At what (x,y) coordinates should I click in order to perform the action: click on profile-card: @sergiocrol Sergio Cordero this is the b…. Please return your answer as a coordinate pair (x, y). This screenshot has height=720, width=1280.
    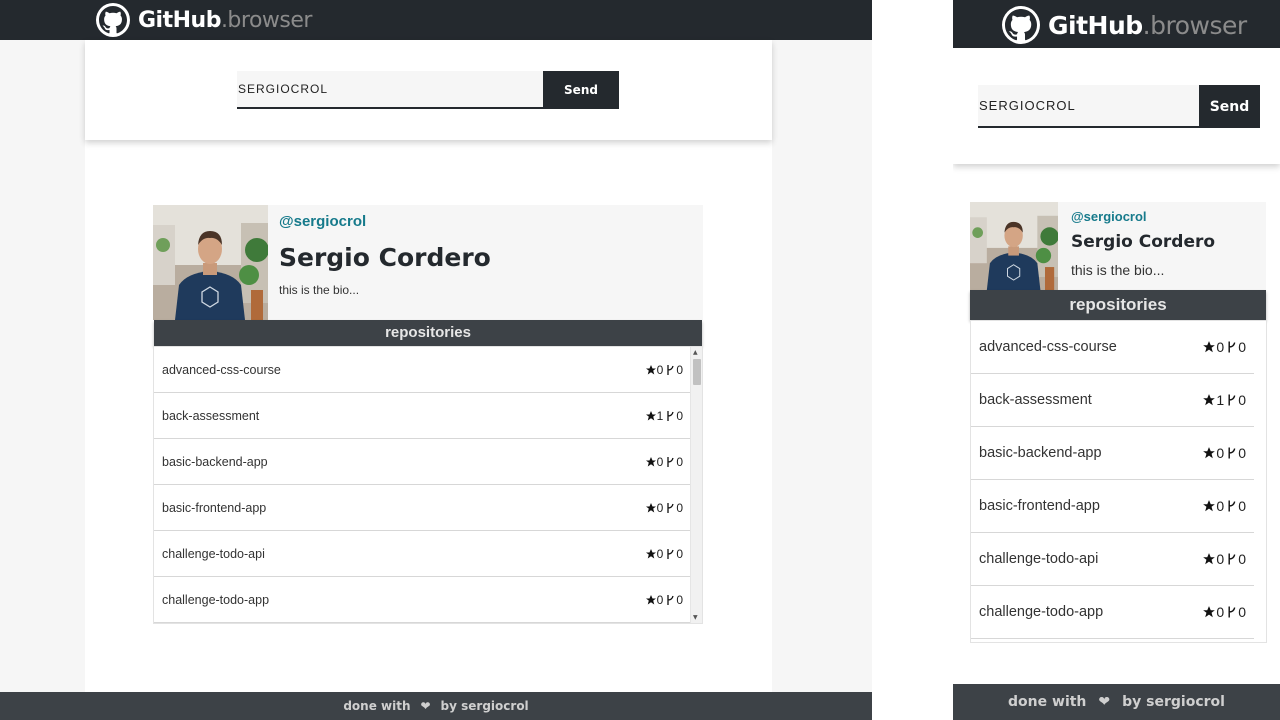
    Looking at the image, I should click on (1118, 246).